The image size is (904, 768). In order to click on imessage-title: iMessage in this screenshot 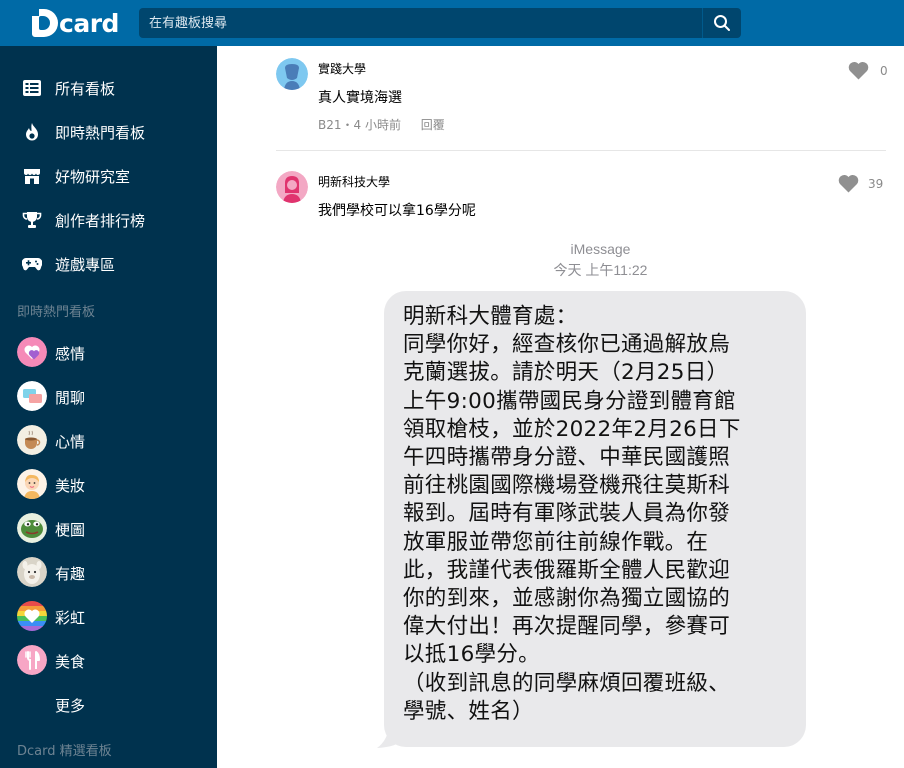, I will do `click(600, 249)`.